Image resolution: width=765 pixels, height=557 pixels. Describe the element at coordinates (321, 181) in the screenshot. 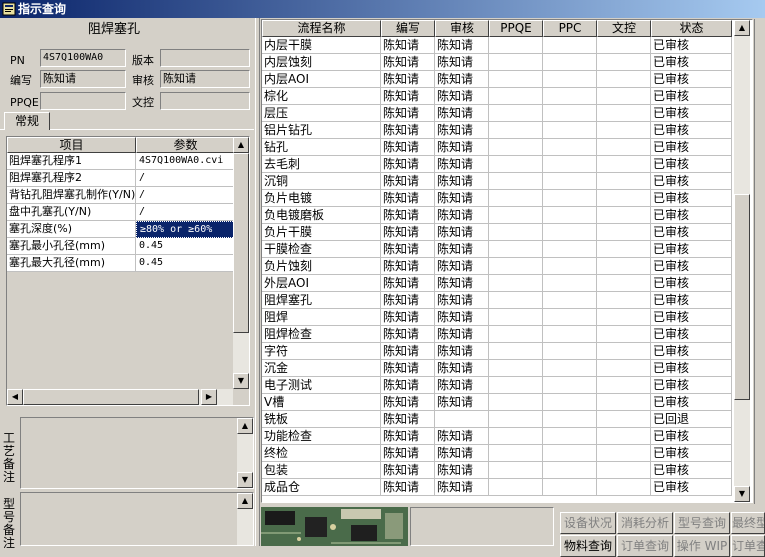

I see `cell-process-name: 沉铜` at that location.